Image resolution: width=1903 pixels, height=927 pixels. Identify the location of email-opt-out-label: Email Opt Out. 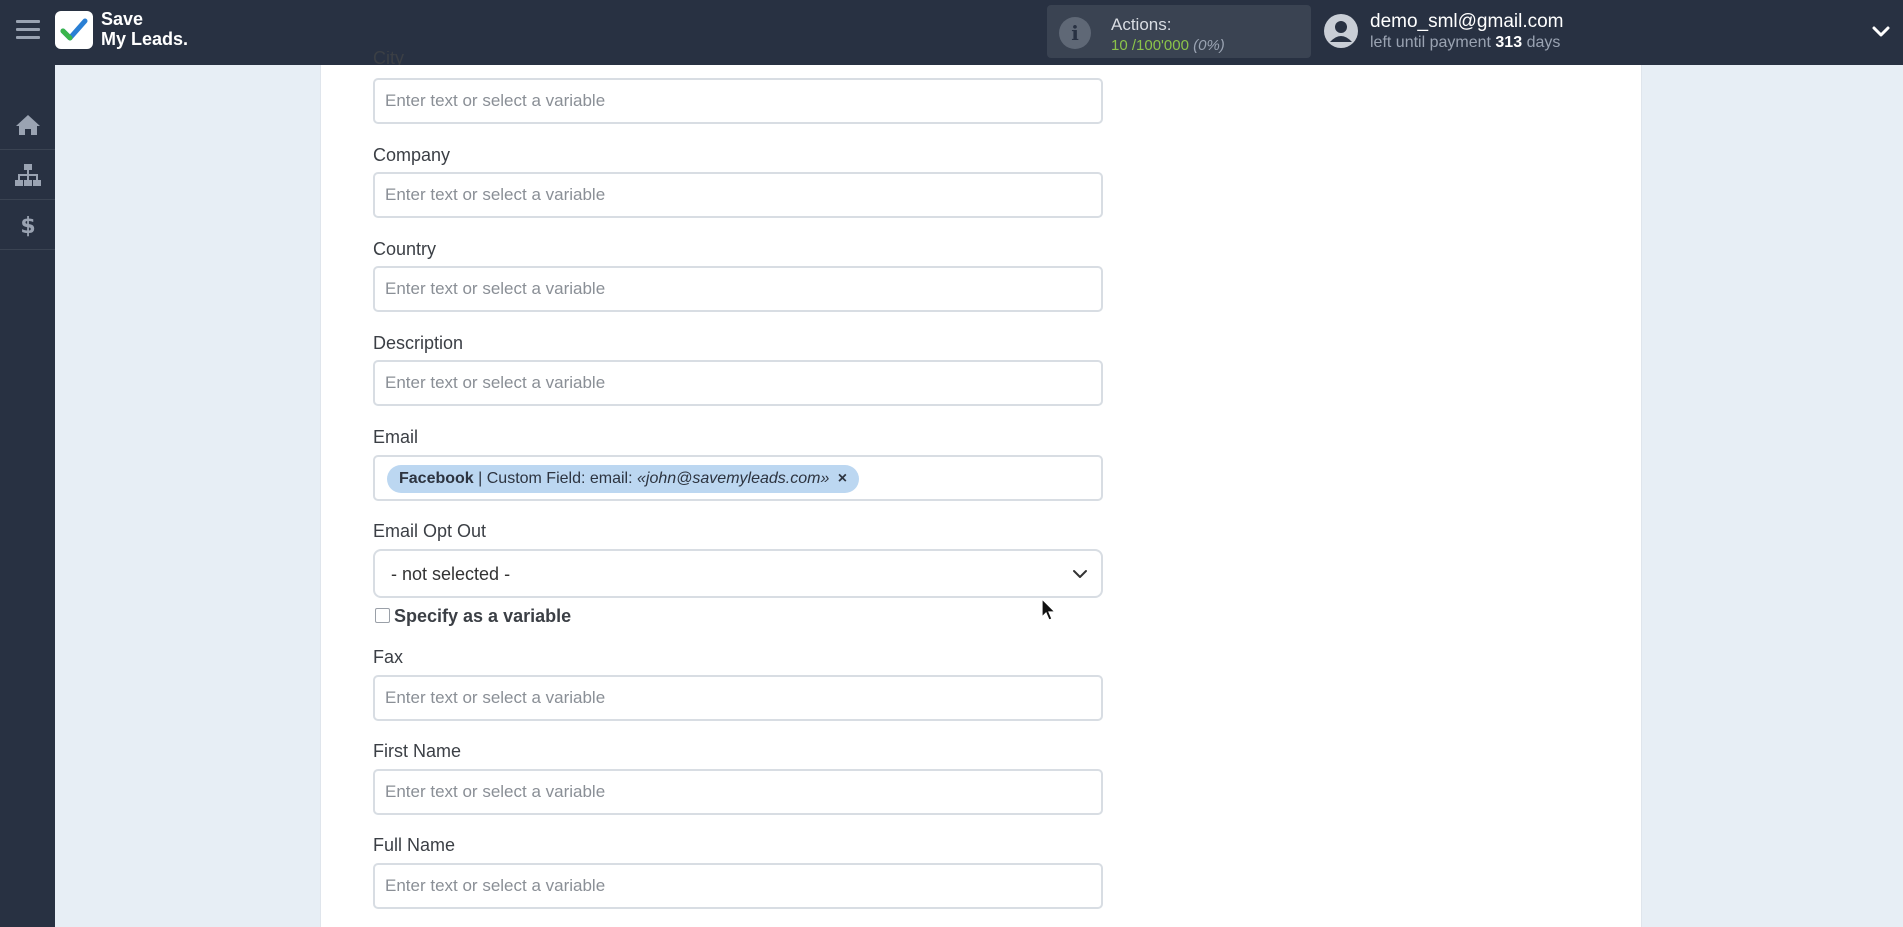
(430, 531).